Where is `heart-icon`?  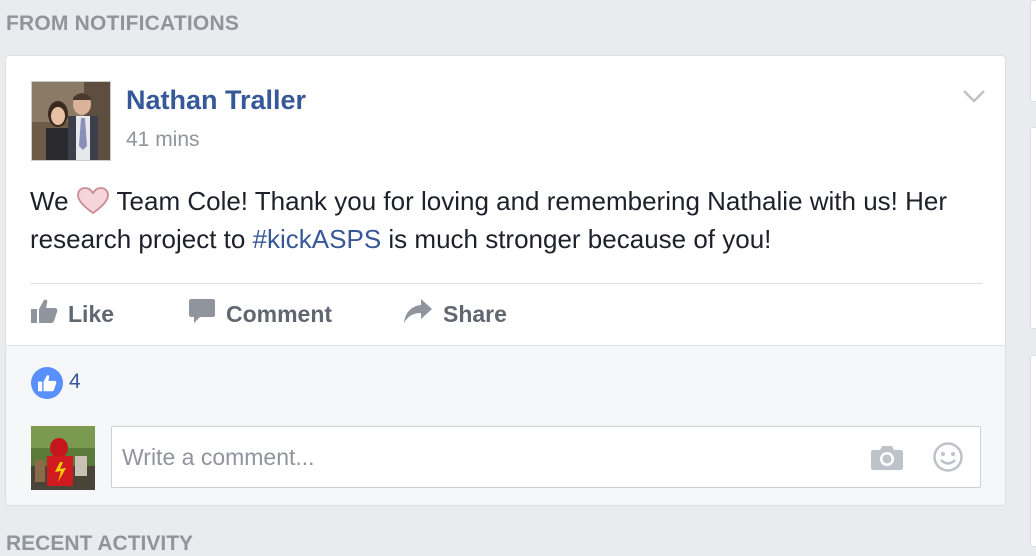 heart-icon is located at coordinates (93, 201).